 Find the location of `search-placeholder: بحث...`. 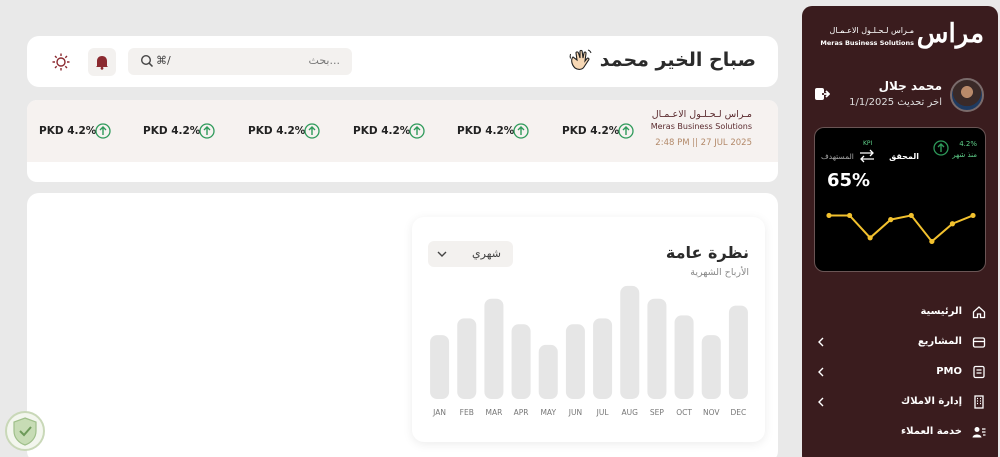

search-placeholder: بحث... is located at coordinates (324, 60).